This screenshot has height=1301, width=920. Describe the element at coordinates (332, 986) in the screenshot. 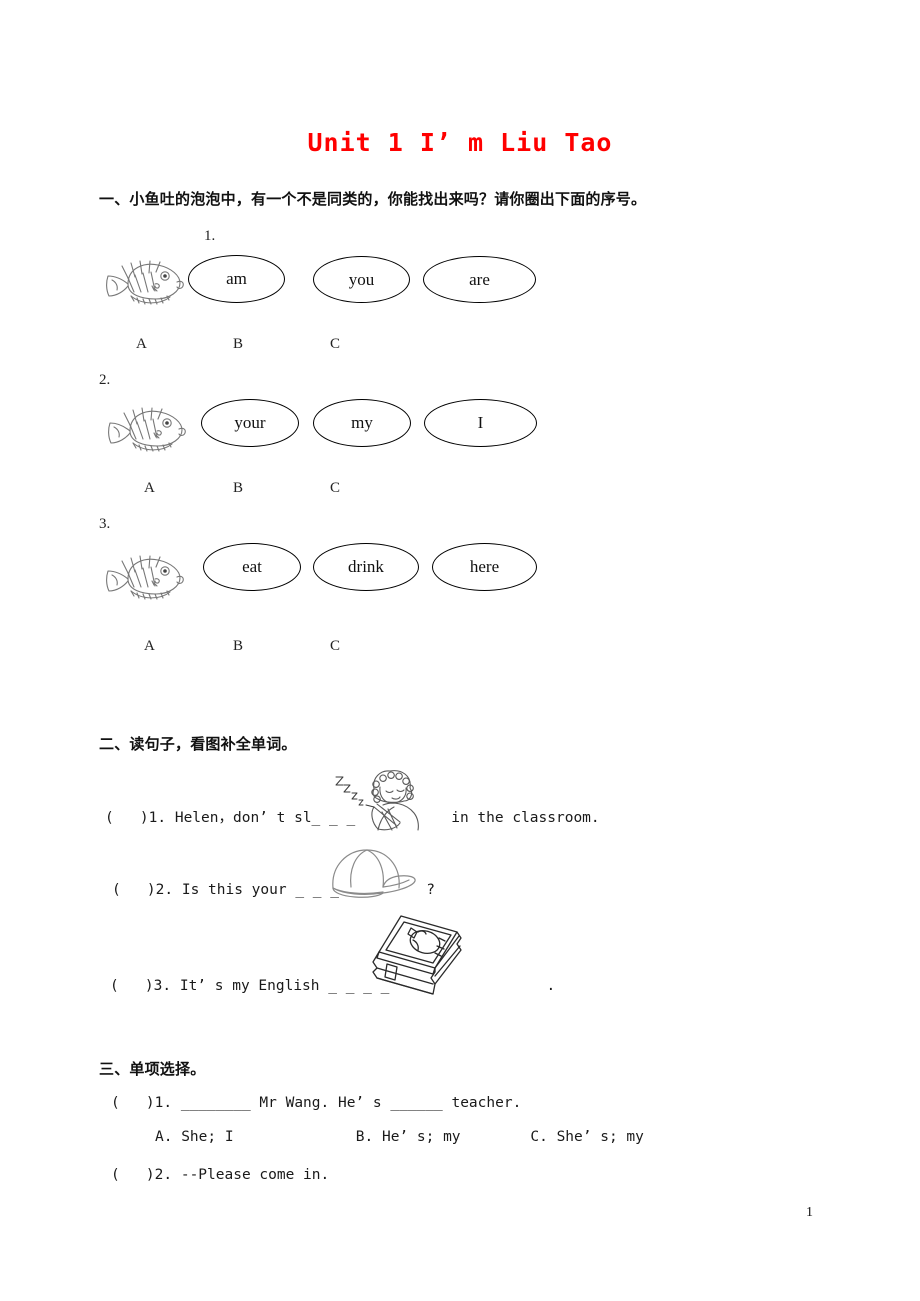

I see `section-2-item-3: ( )3. It’ s my English _ _ _ _ .` at that location.